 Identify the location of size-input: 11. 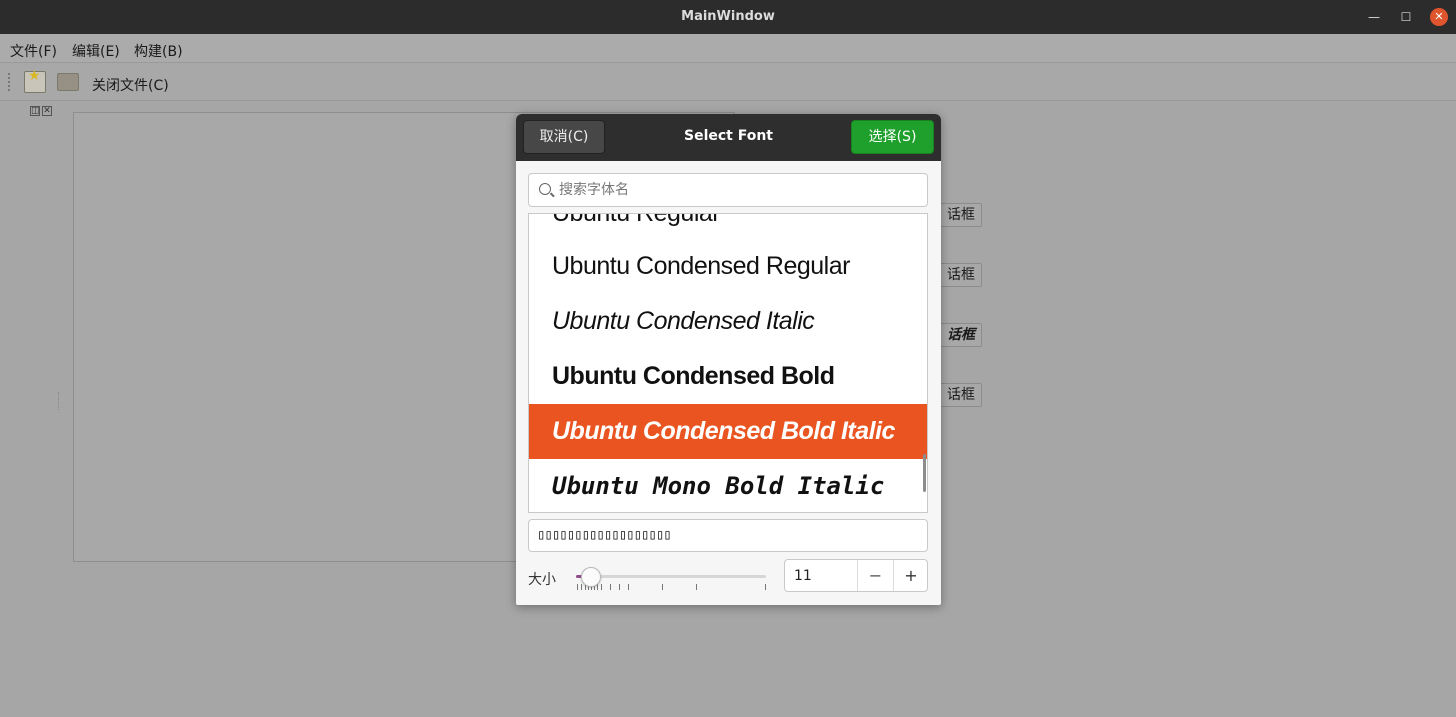
(803, 576).